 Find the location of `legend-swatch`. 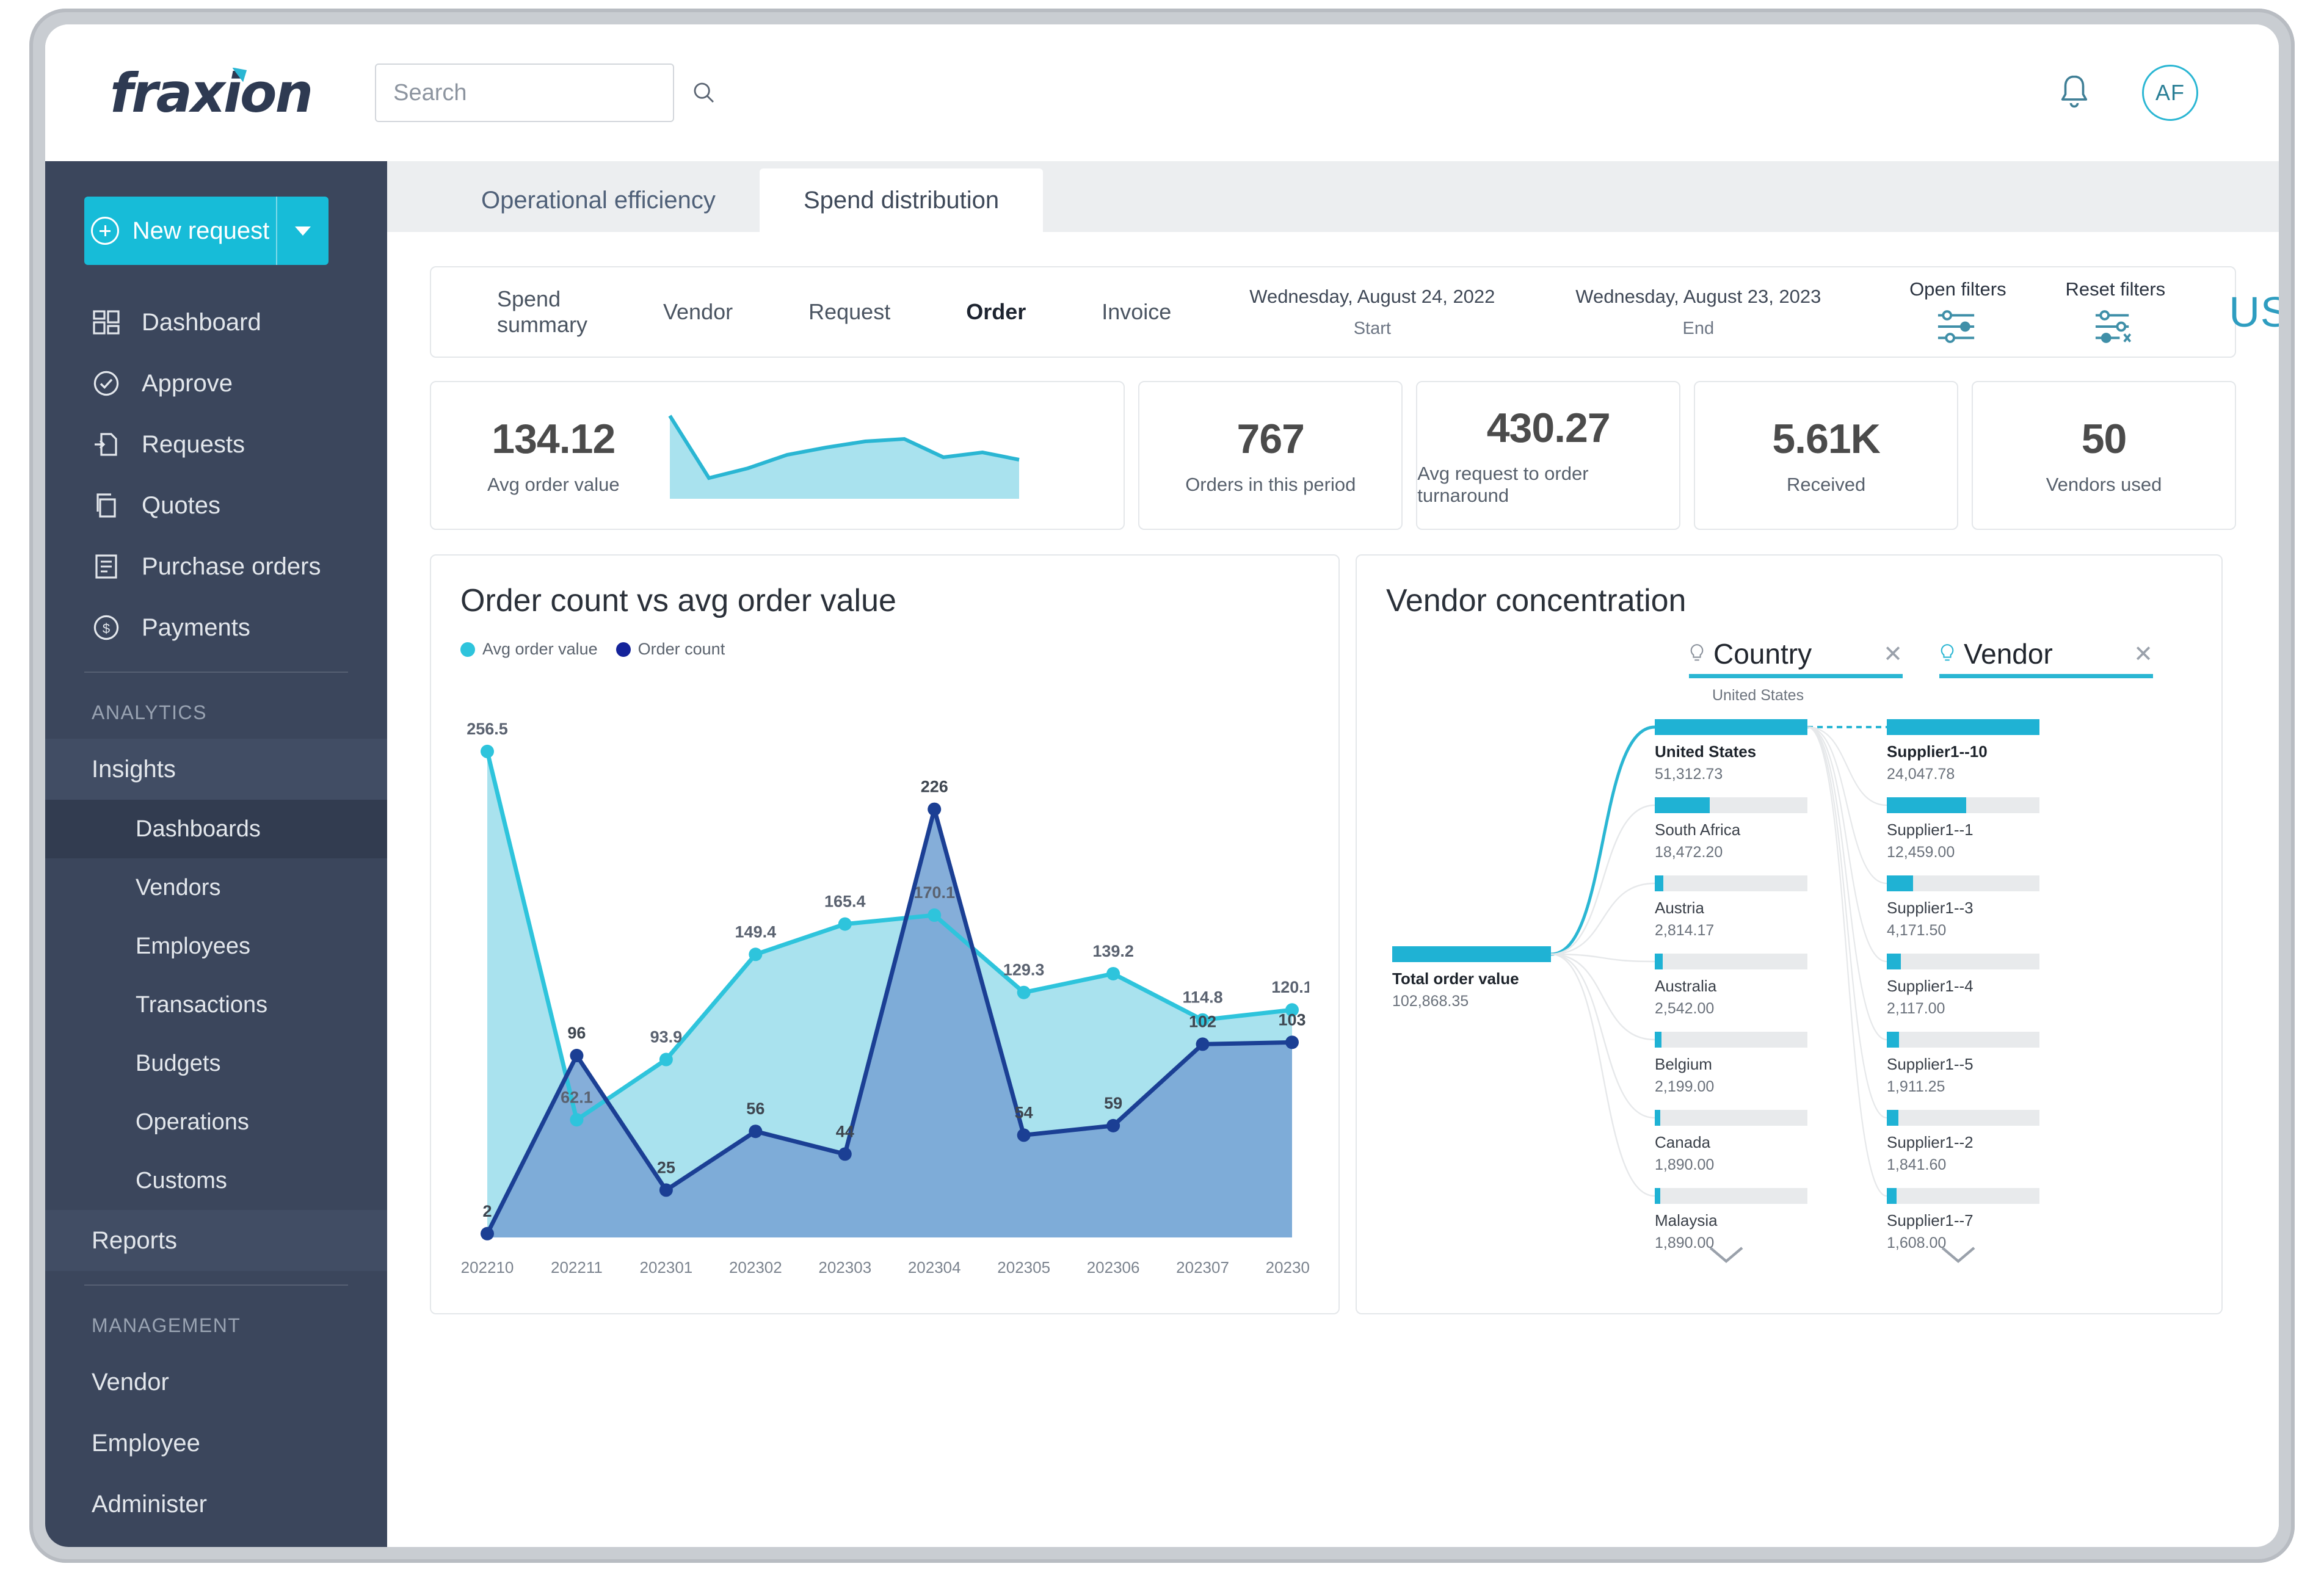

legend-swatch is located at coordinates (467, 649).